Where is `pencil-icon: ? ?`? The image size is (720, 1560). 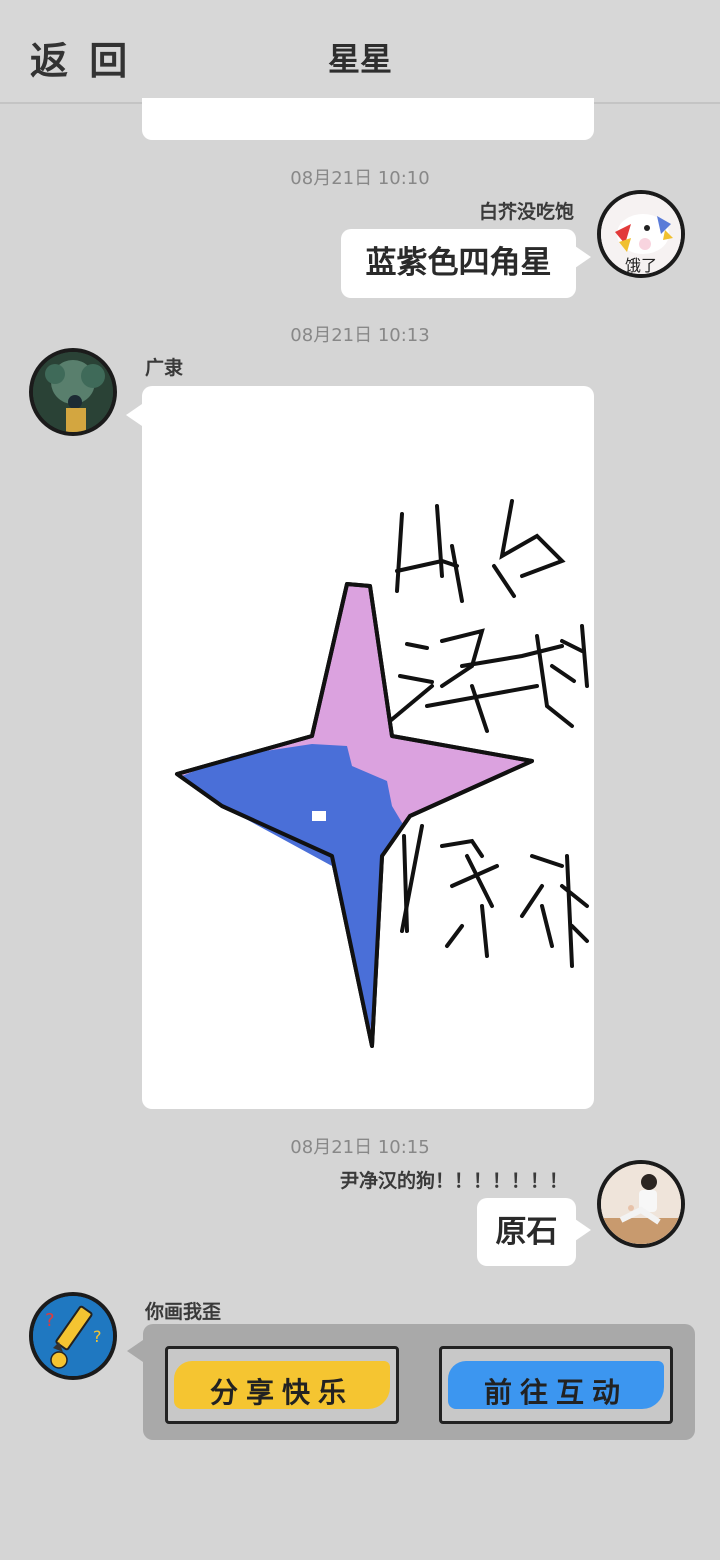 pencil-icon: ? ? is located at coordinates (73, 1336).